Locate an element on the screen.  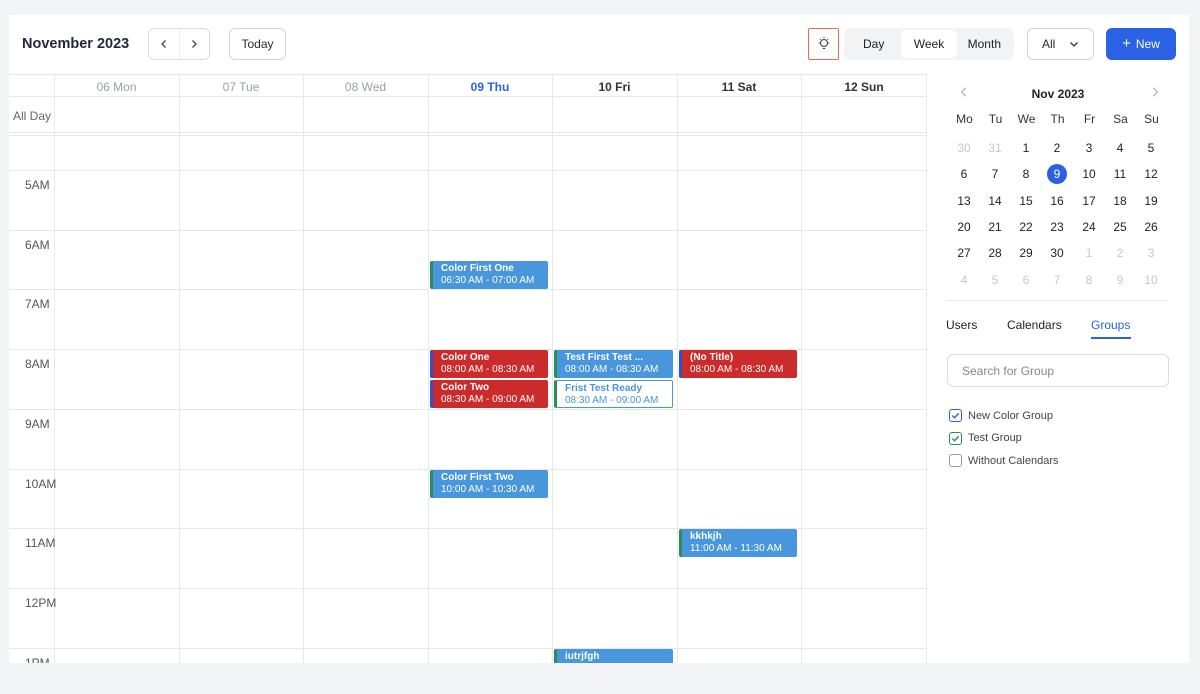
tab-groups: Groups is located at coordinates (1110, 325).